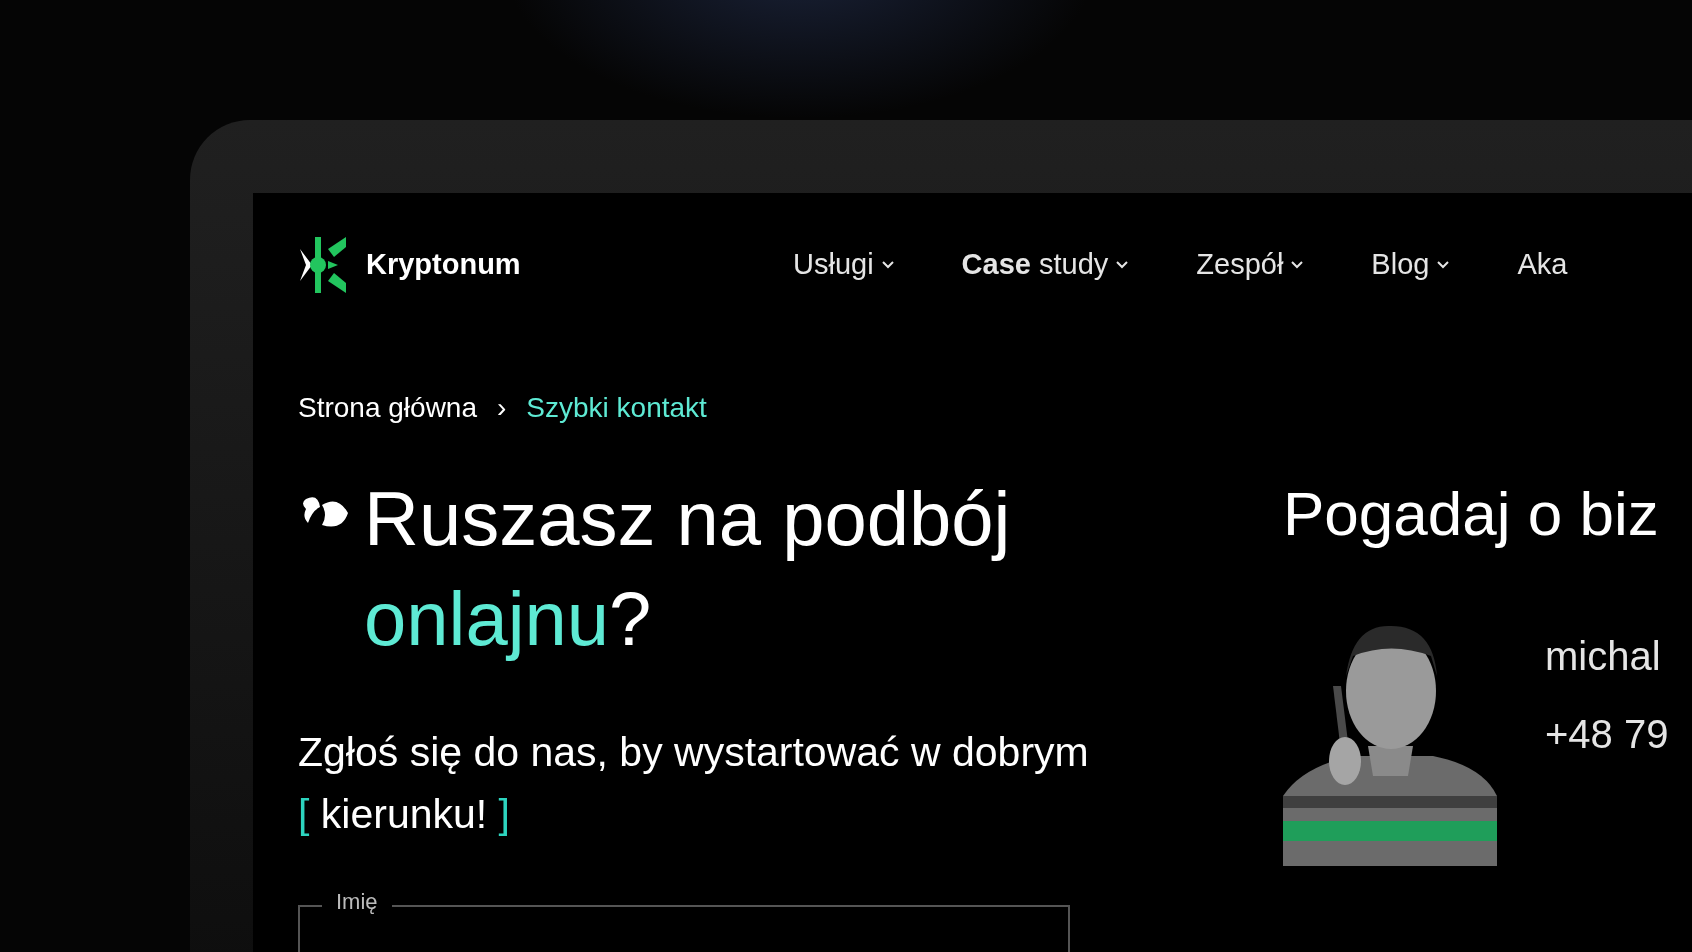 The image size is (1692, 952). Describe the element at coordinates (843, 265) in the screenshot. I see `nav-link: Usługi` at that location.